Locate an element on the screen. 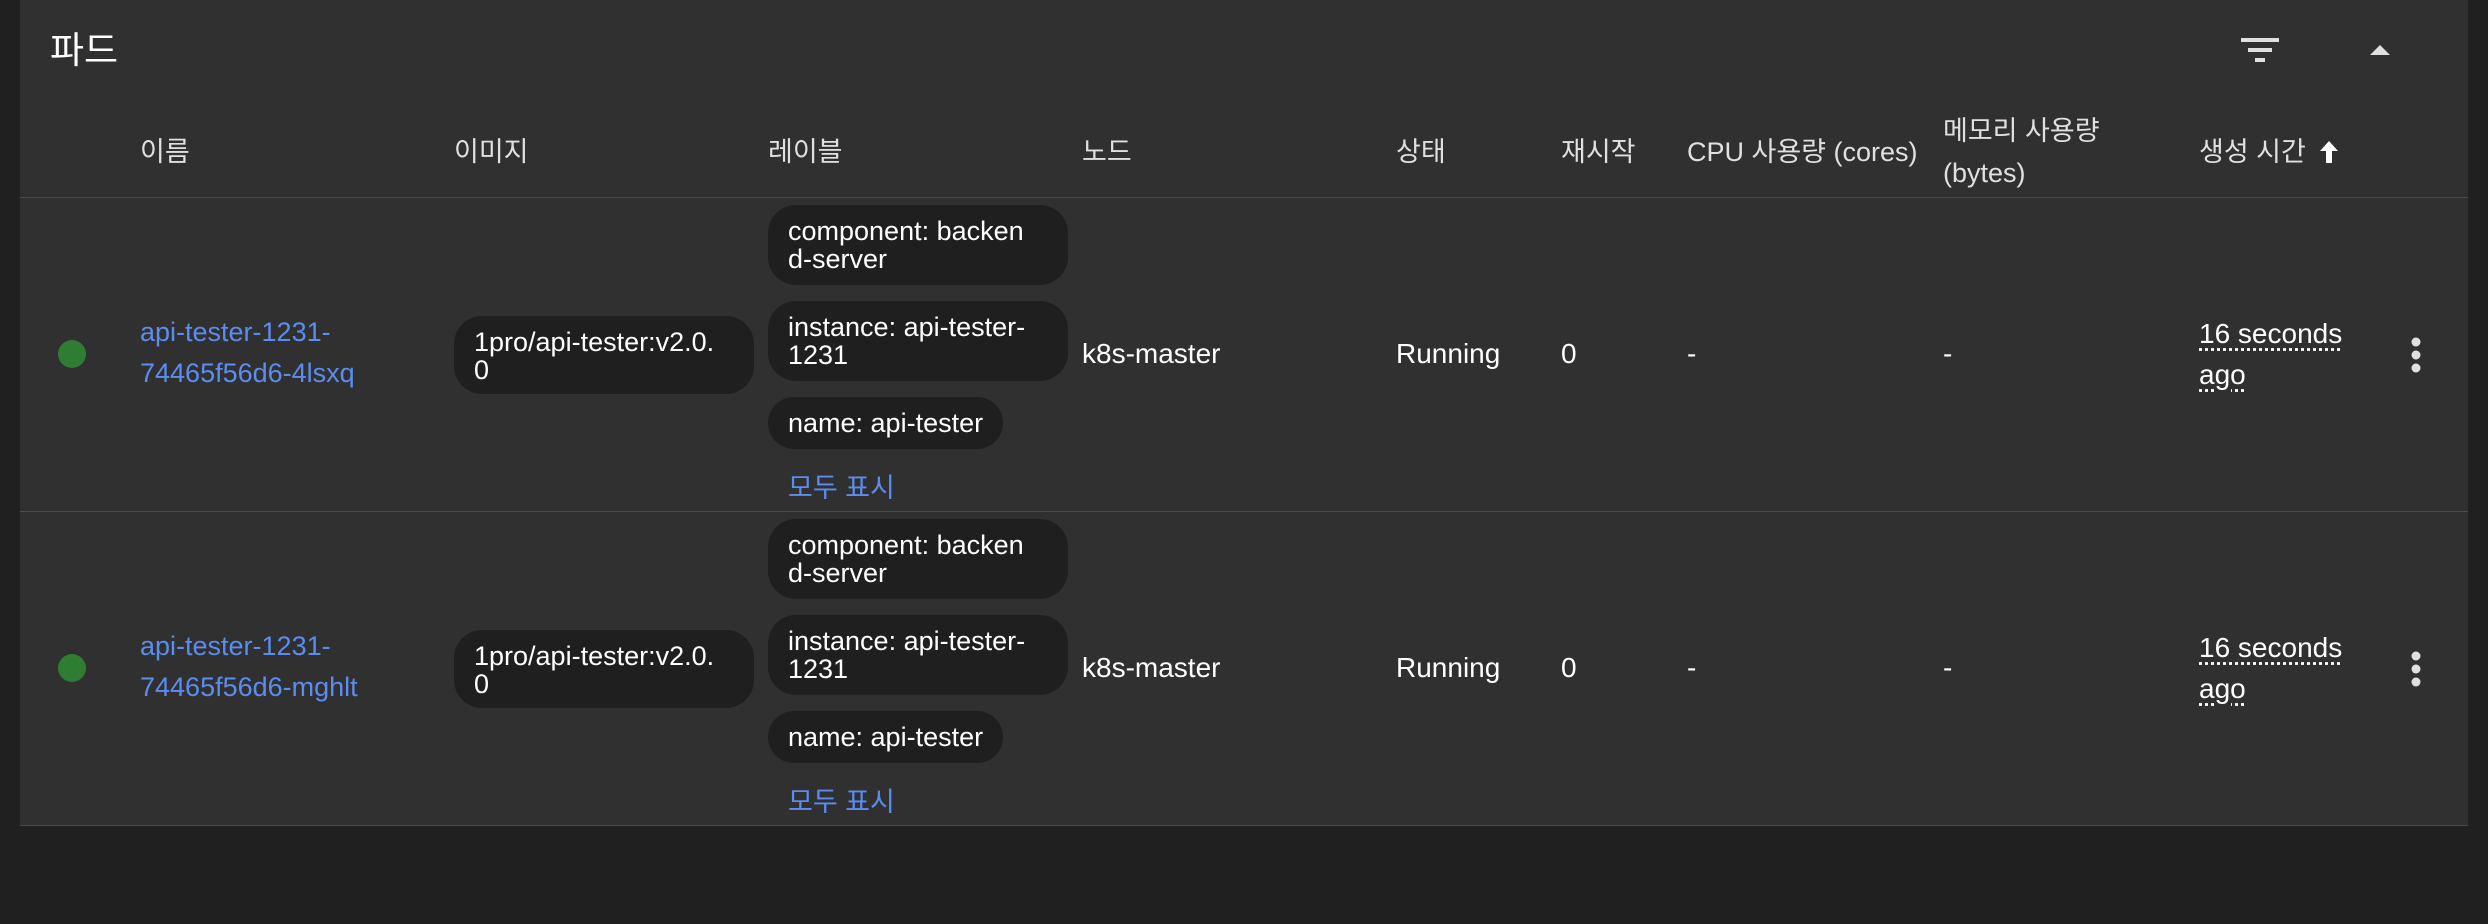  col-header-image: 이미지 is located at coordinates (491, 152).